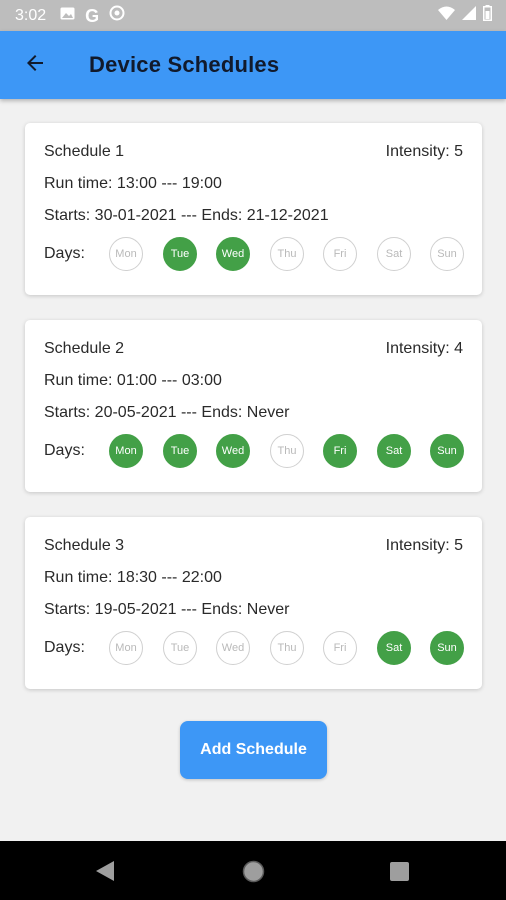  What do you see at coordinates (446, 15) in the screenshot?
I see `wifi-icon` at bounding box center [446, 15].